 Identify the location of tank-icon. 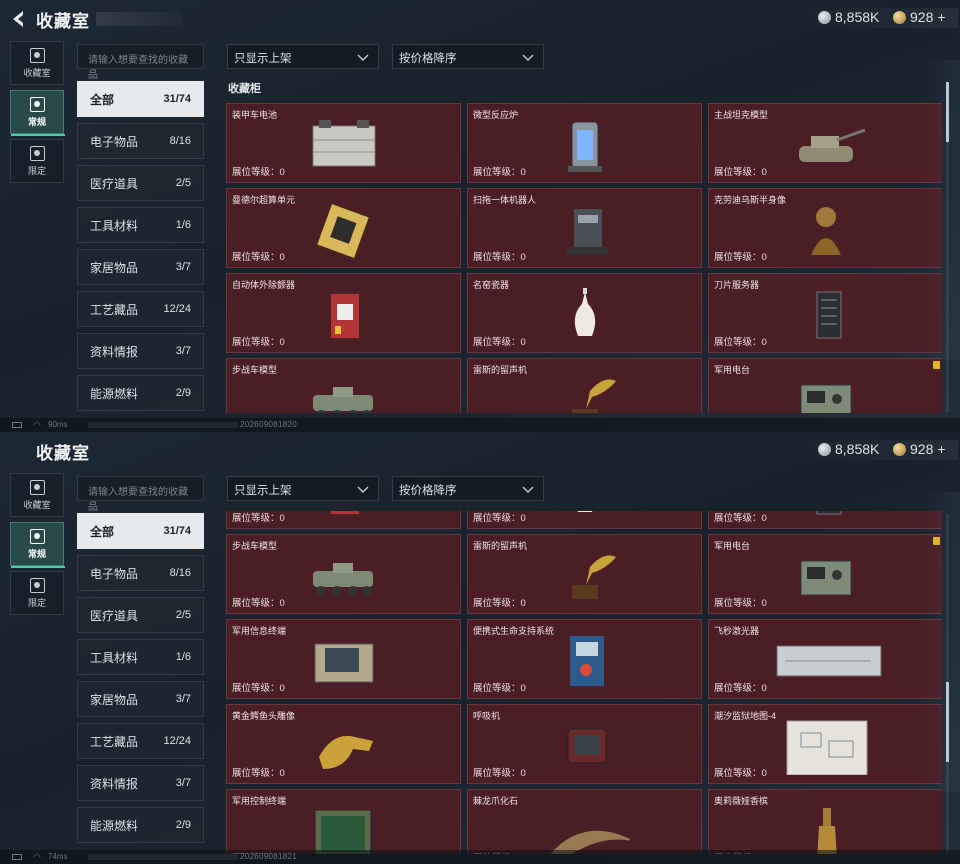
(826, 145).